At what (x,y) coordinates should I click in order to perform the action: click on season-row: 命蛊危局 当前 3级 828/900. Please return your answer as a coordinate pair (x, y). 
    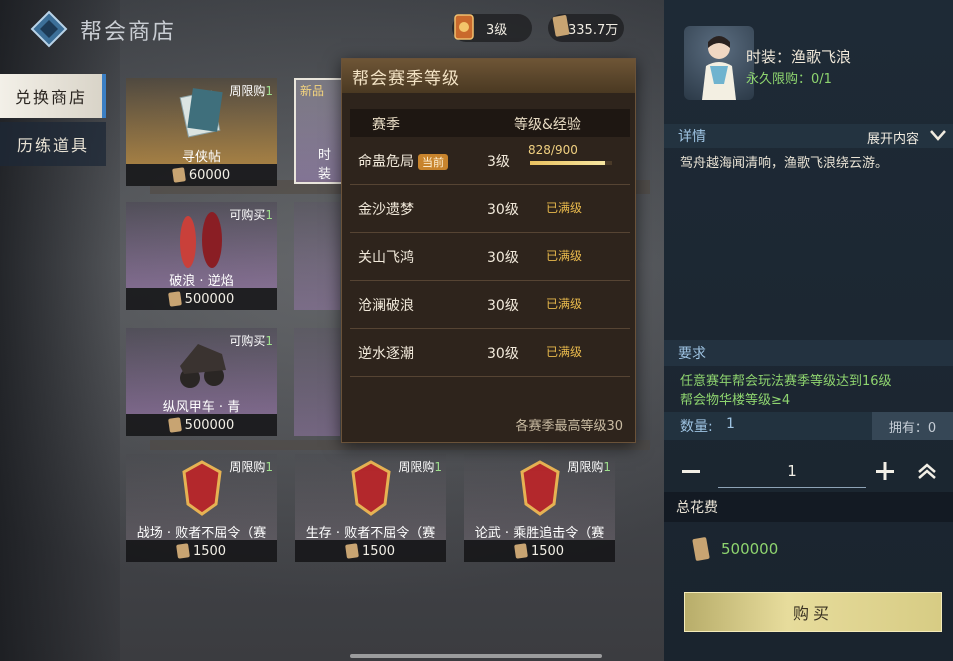
    Looking at the image, I should click on (490, 161).